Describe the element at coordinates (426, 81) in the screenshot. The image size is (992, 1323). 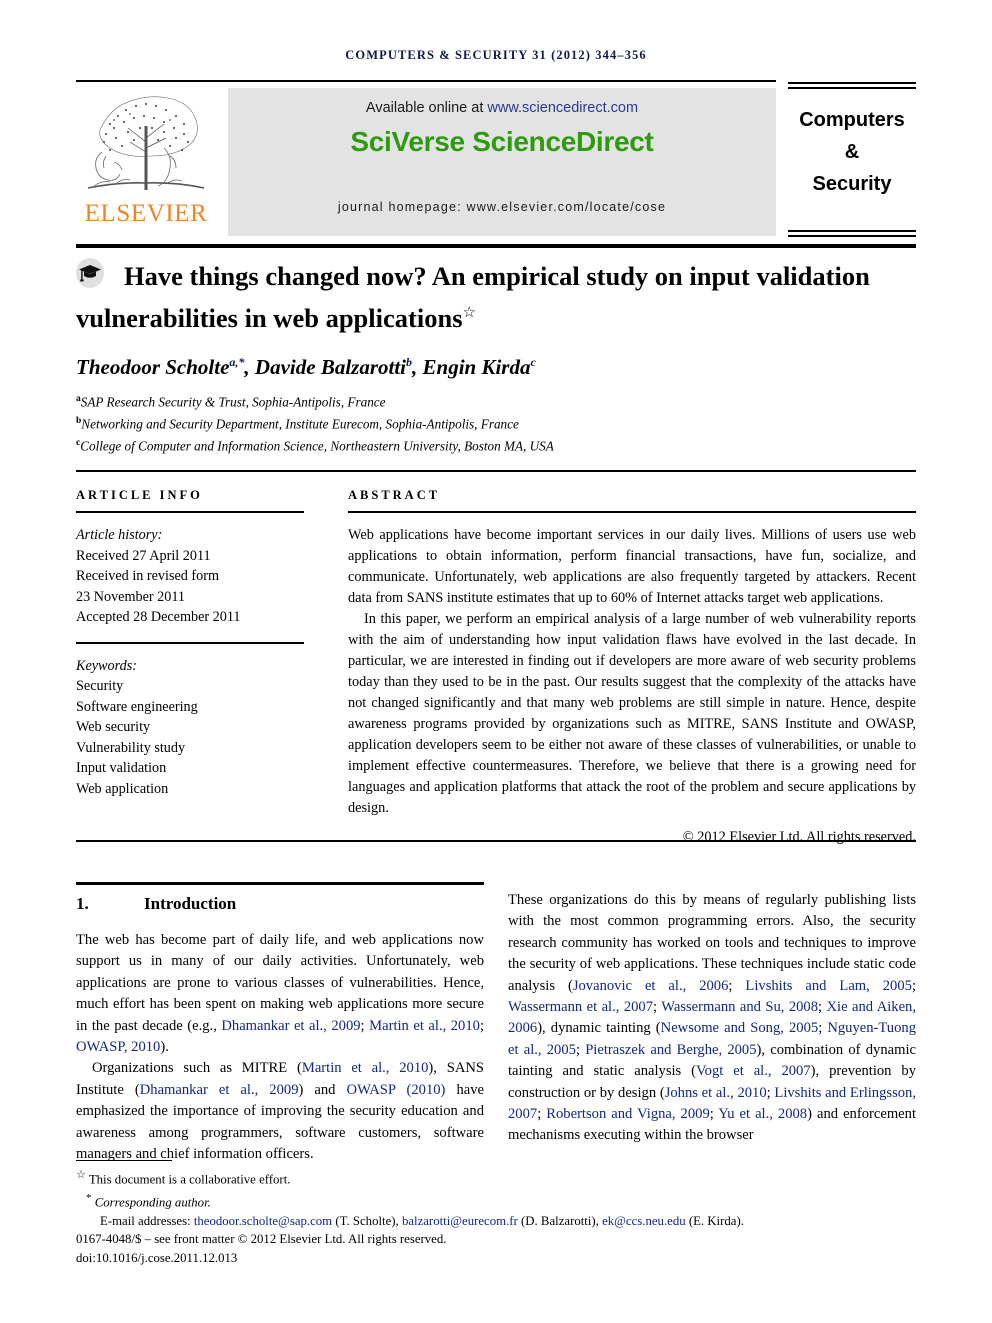
I see `header-rule` at that location.